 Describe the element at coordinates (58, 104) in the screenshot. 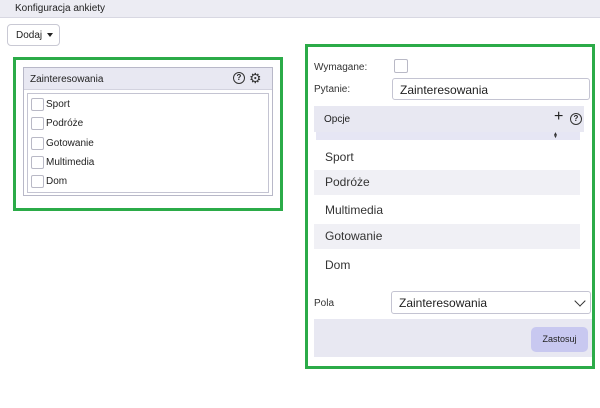

I see `option-label: Sport` at that location.